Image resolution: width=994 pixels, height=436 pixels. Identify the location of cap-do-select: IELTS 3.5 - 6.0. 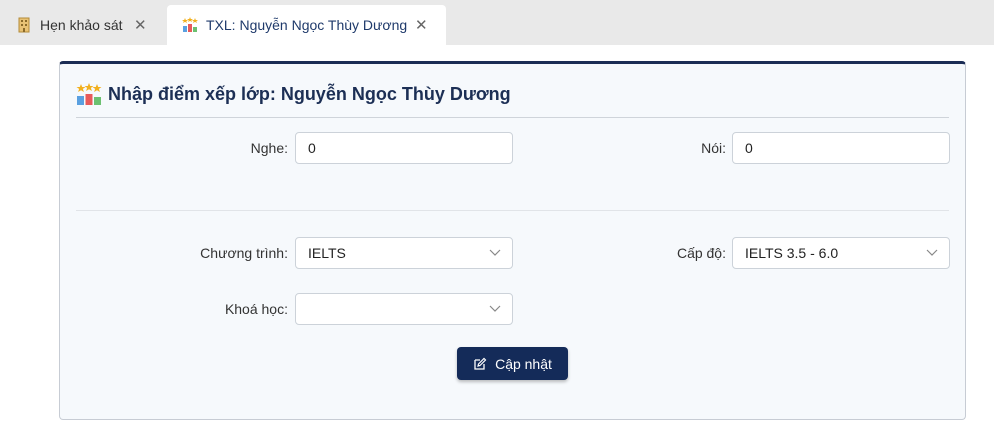
(841, 253).